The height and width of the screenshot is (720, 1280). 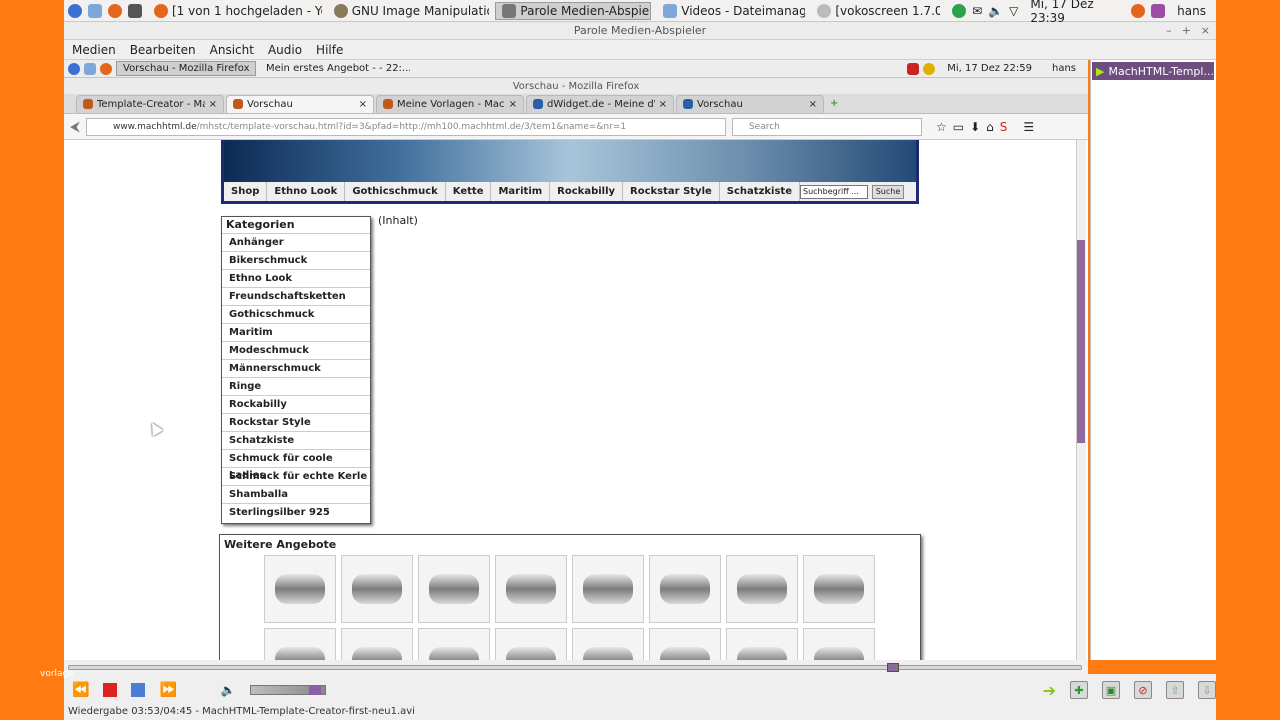 What do you see at coordinates (75, 10) in the screenshot?
I see `menu-icon` at bounding box center [75, 10].